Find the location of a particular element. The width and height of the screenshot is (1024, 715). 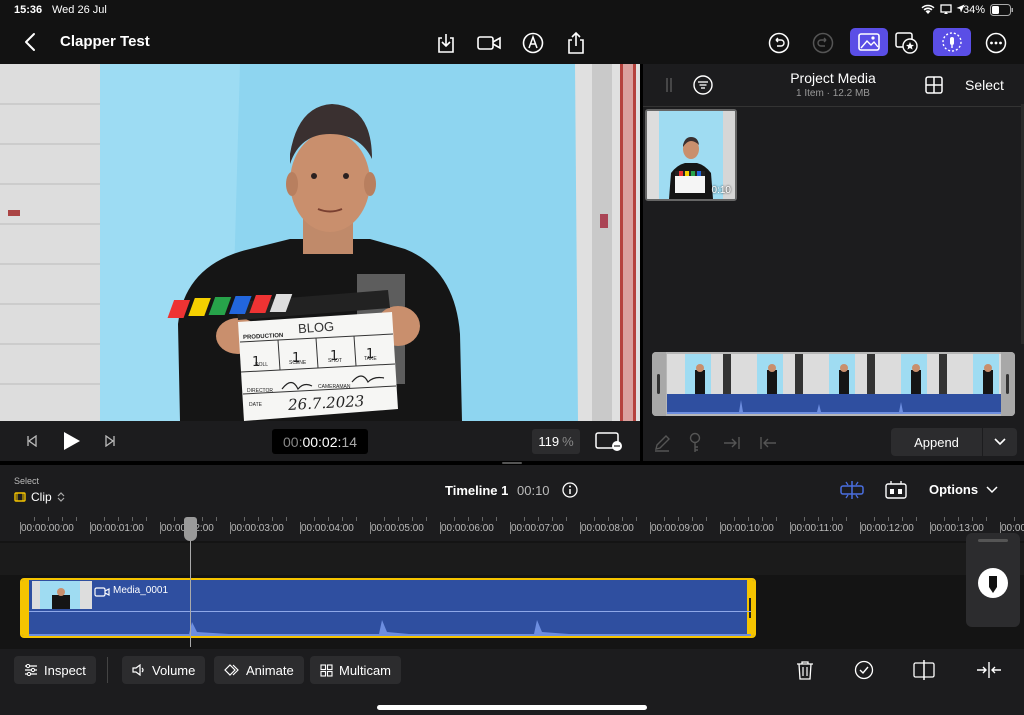

share-icon is located at coordinates (576, 43).